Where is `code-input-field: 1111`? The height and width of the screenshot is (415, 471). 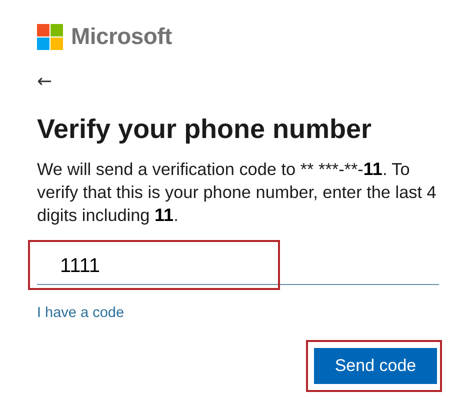
code-input-field: 1111 is located at coordinates (238, 268).